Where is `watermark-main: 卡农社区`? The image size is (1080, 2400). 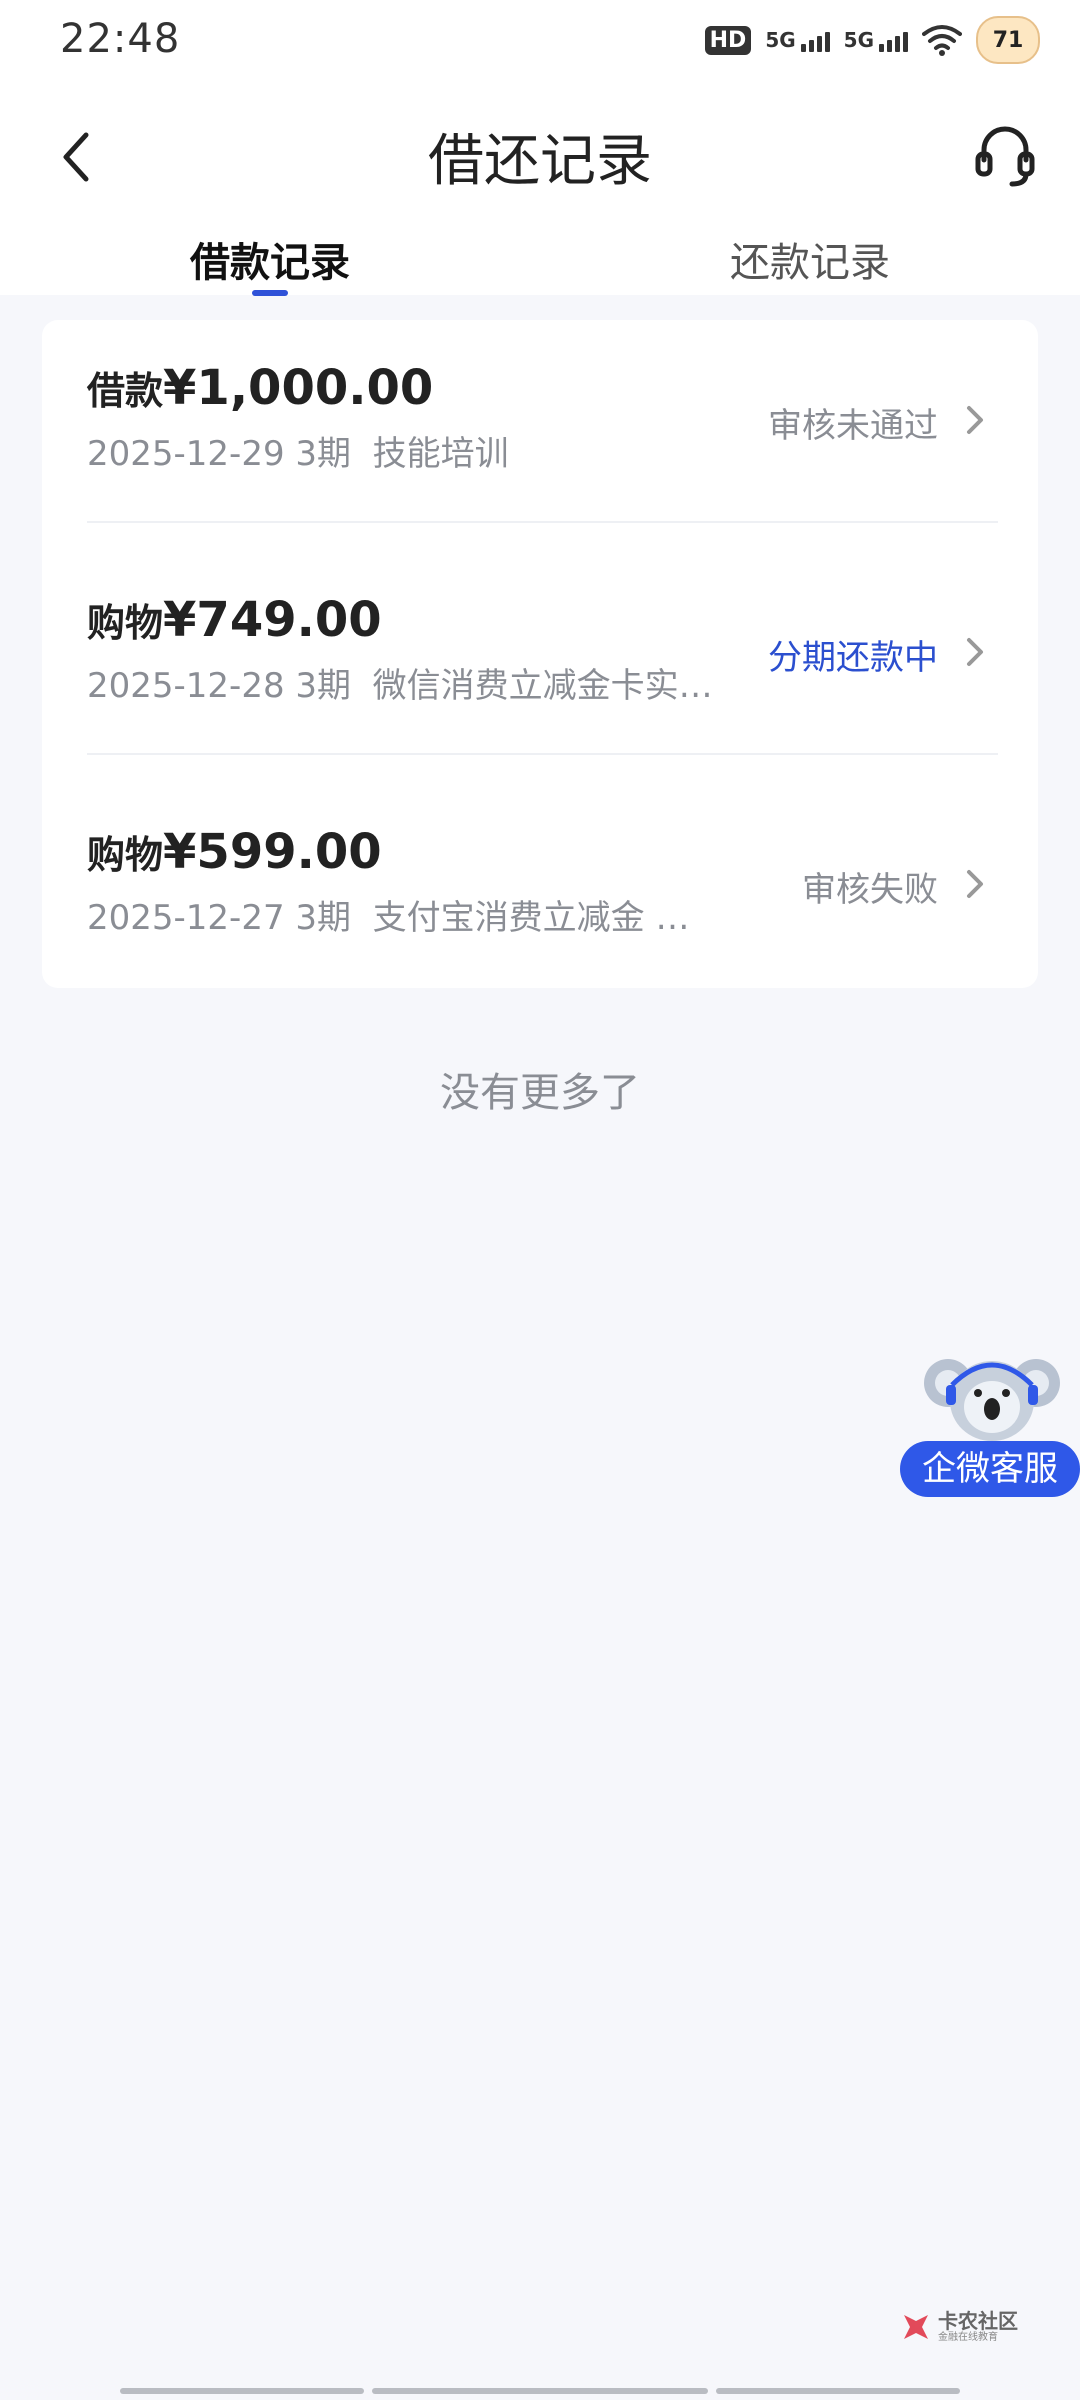
watermark-main: 卡农社区 is located at coordinates (978, 2321).